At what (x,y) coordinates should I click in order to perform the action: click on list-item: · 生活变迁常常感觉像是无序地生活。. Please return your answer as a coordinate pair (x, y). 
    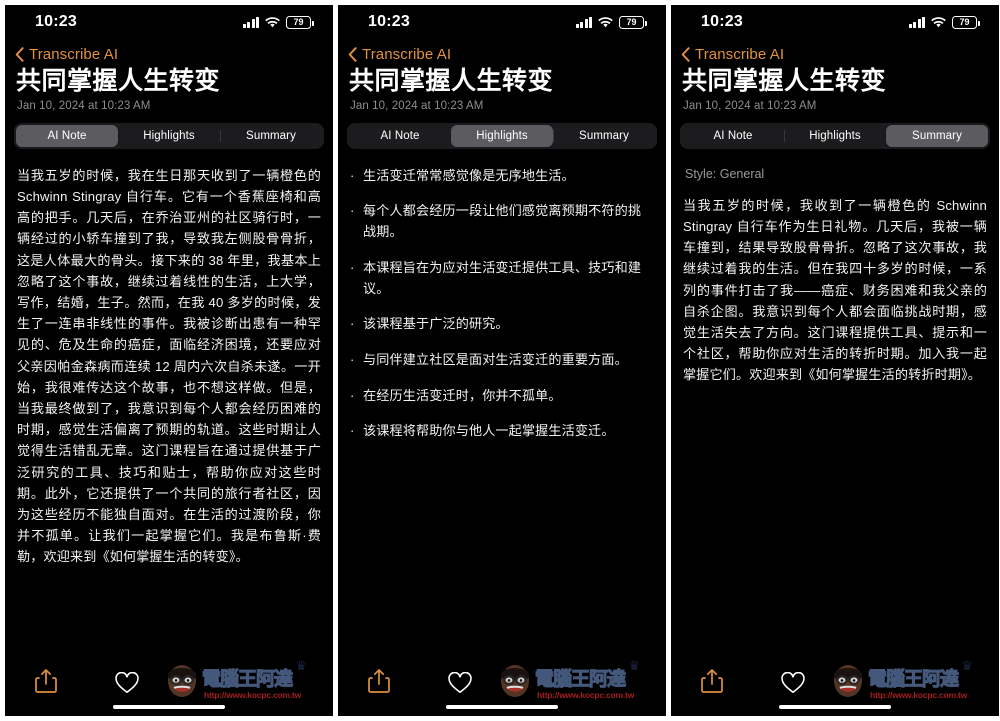
    Looking at the image, I should click on (502, 176).